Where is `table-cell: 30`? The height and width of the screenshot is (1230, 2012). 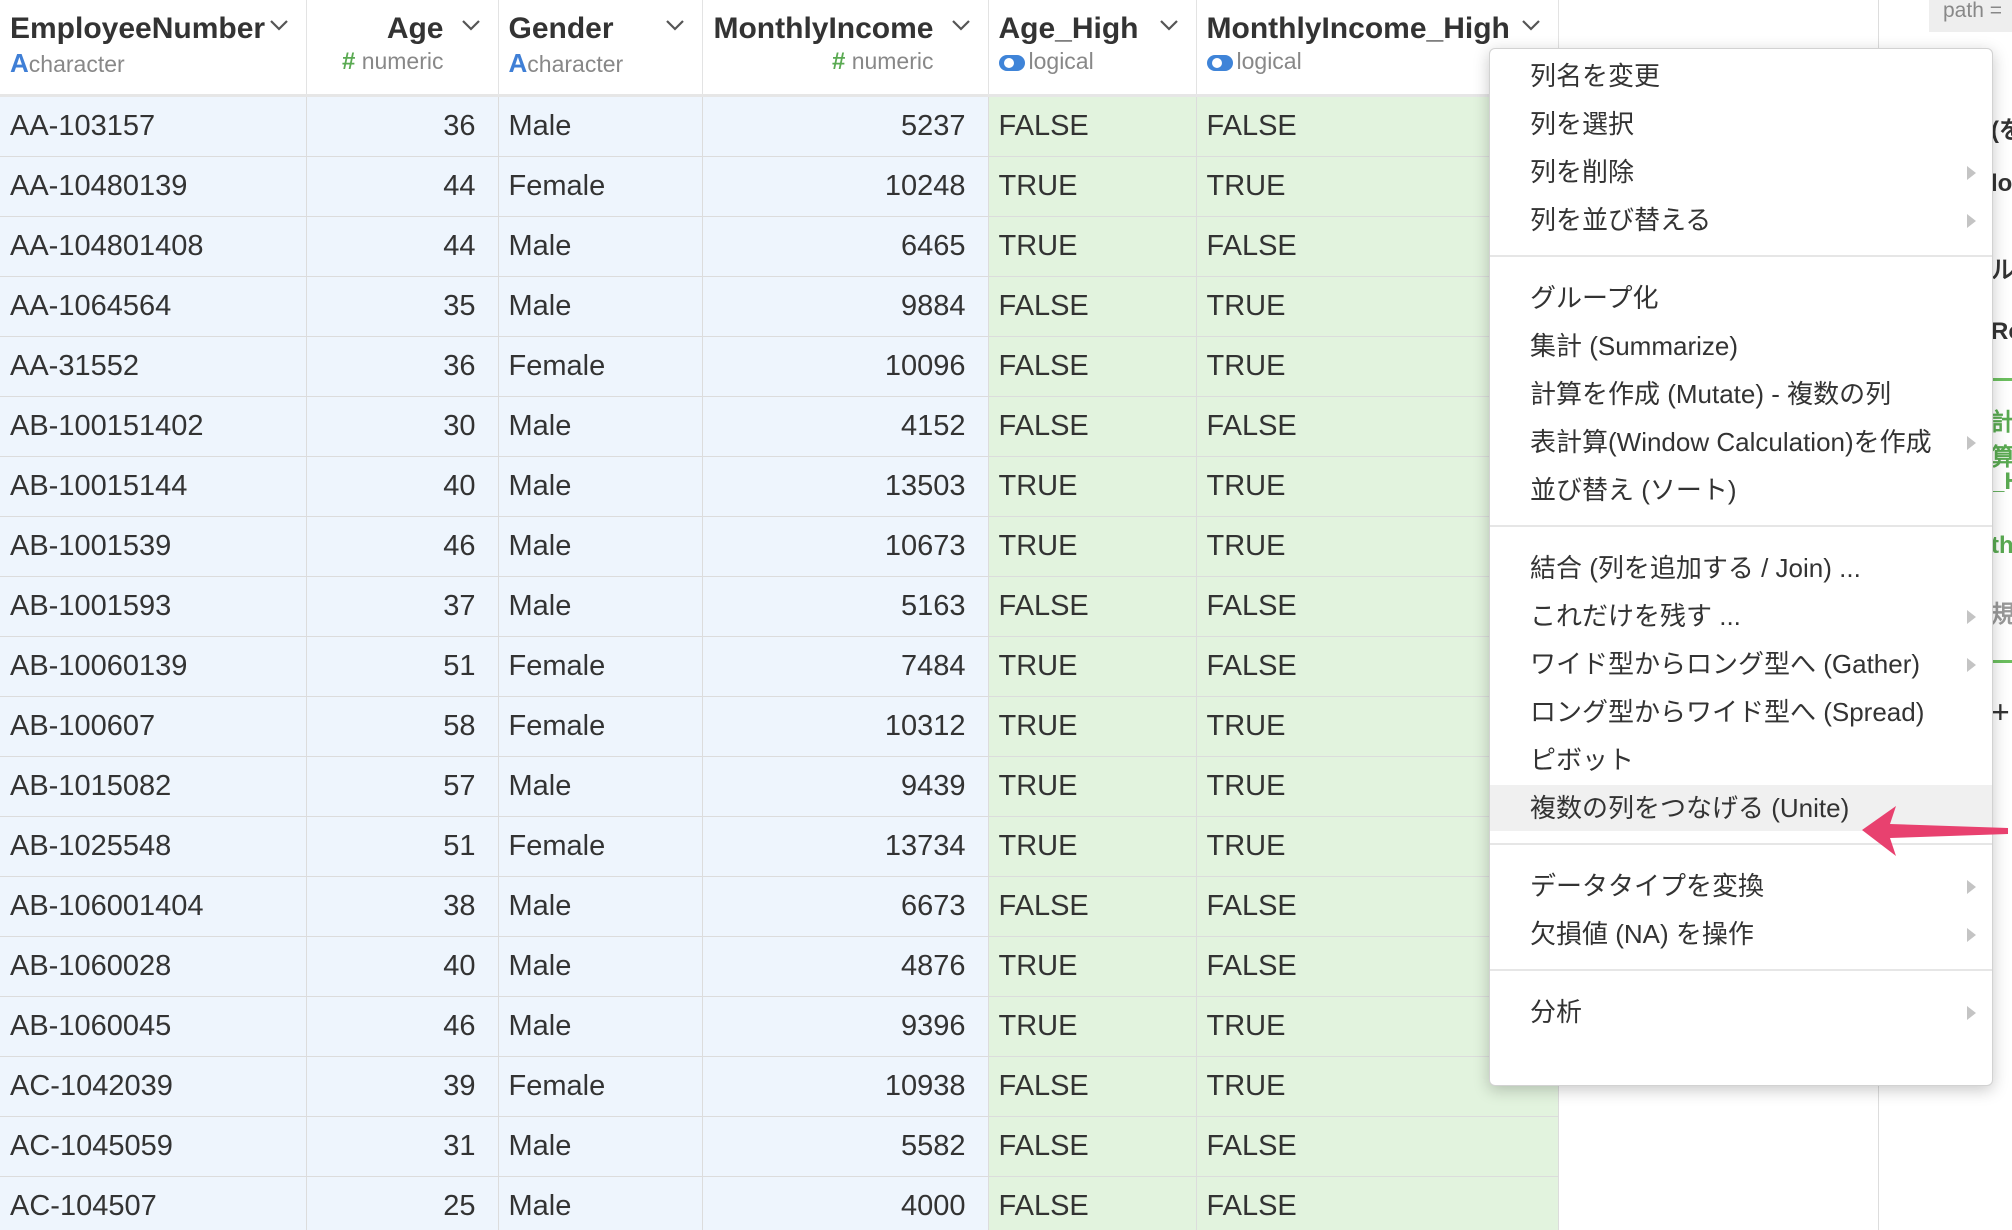
table-cell: 30 is located at coordinates (402, 426).